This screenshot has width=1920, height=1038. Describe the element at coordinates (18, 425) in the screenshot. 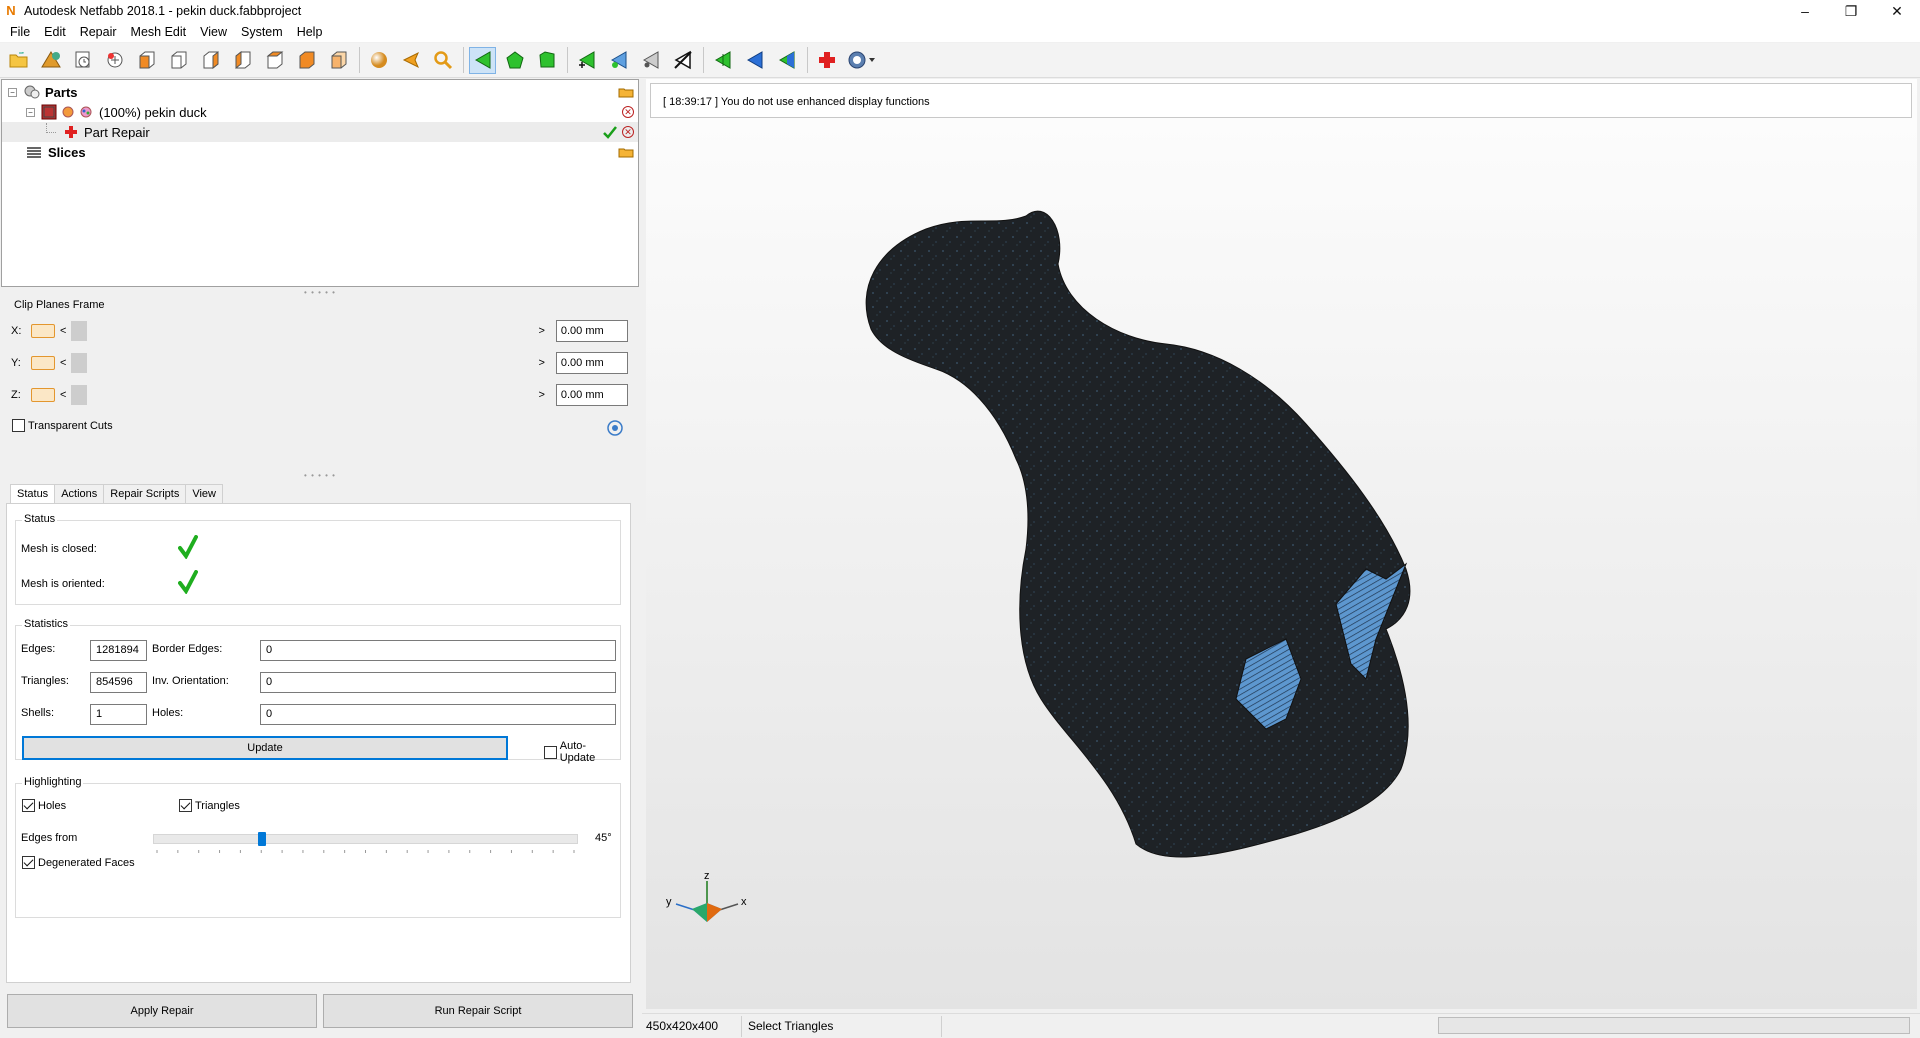

I see `transparent-cuts-checkbox` at that location.